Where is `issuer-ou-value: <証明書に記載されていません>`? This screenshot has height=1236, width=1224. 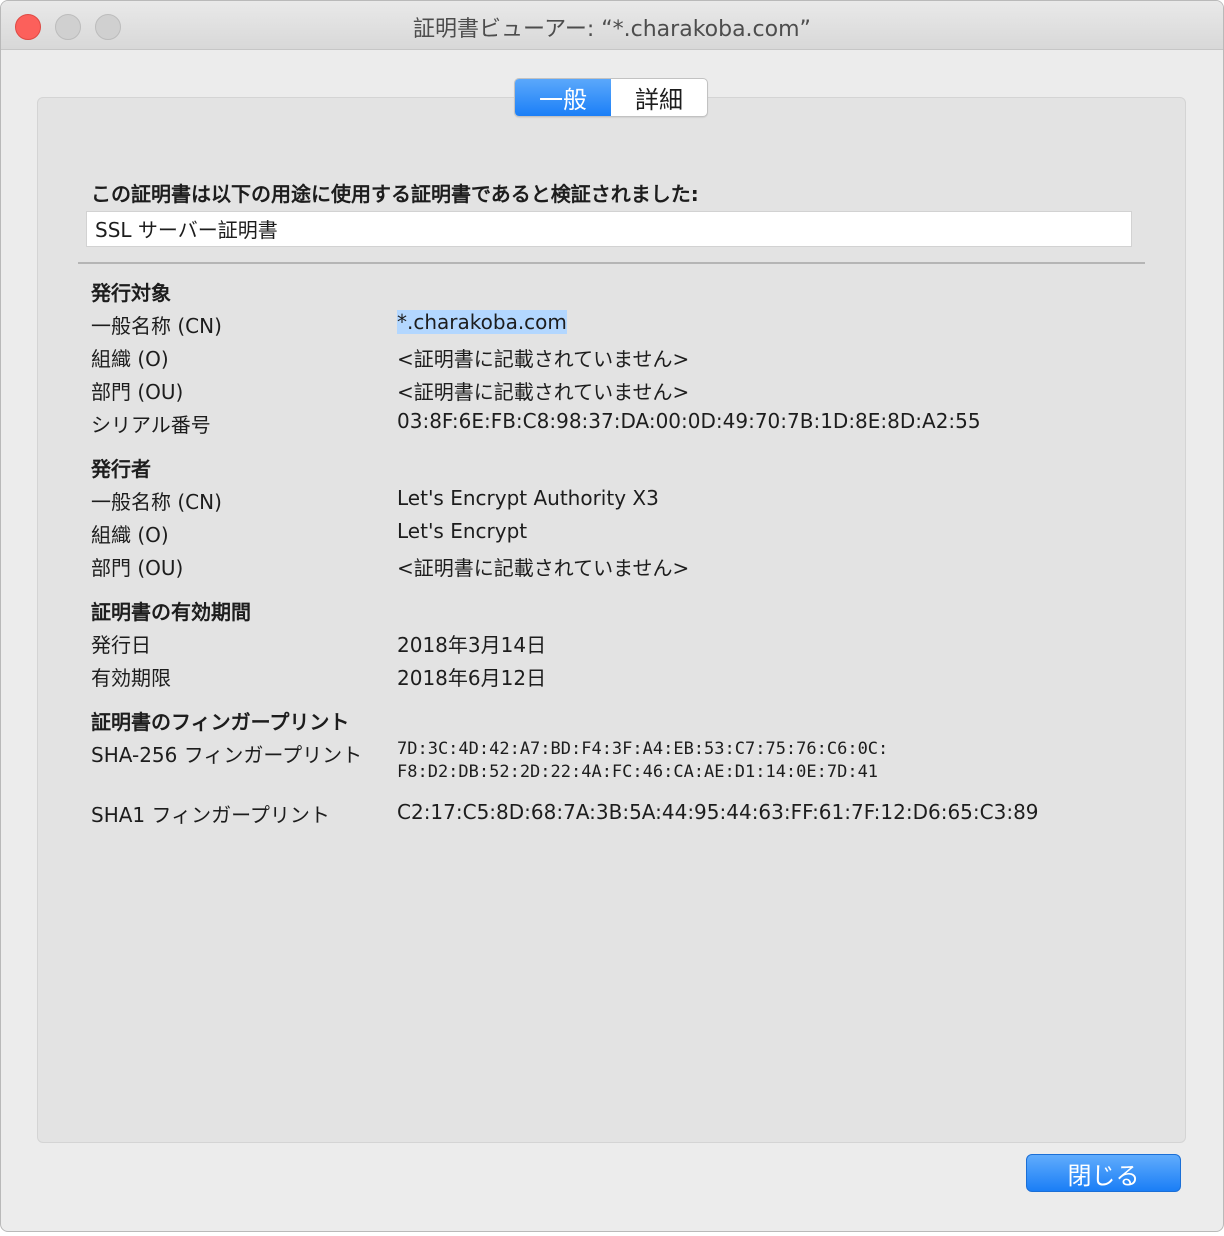 issuer-ou-value: <証明書に記載されていません> is located at coordinates (543, 568).